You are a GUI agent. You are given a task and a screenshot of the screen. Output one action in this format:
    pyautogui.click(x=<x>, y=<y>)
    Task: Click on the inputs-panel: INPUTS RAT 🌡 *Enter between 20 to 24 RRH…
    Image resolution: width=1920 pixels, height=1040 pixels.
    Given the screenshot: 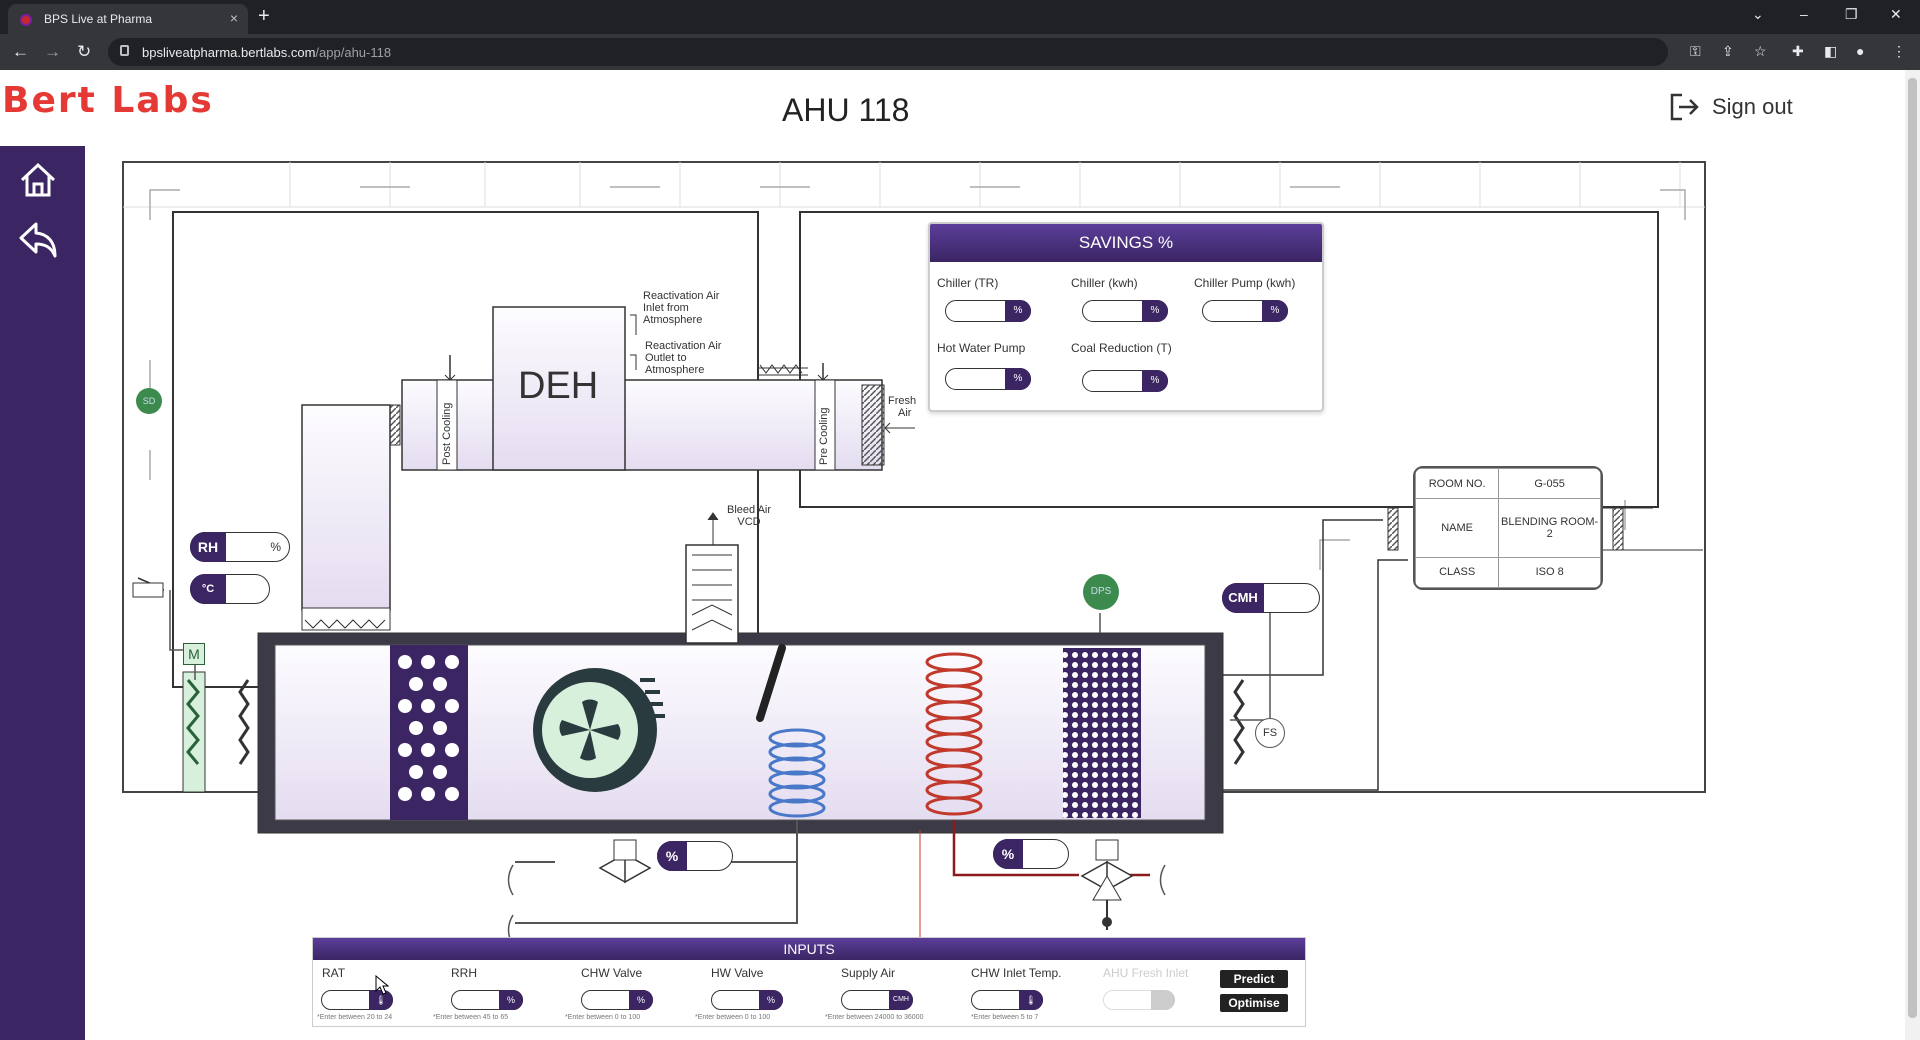 What is the action you would take?
    pyautogui.click(x=809, y=982)
    